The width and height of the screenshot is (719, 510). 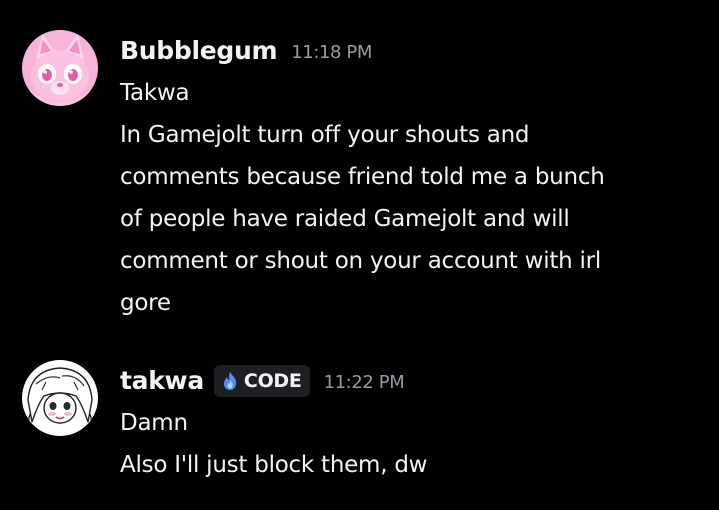 I want to click on username: Bubblegum, so click(x=199, y=50).